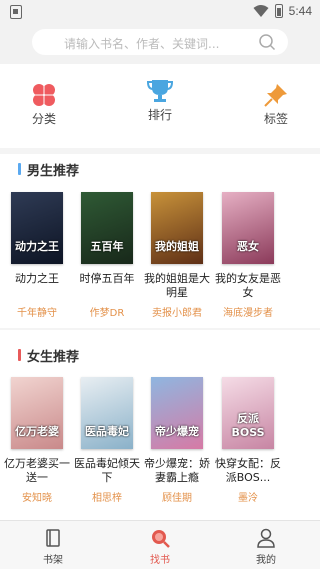 Image resolution: width=320 pixels, height=569 pixels. Describe the element at coordinates (300, 11) in the screenshot. I see `status-time: 5:44` at that location.